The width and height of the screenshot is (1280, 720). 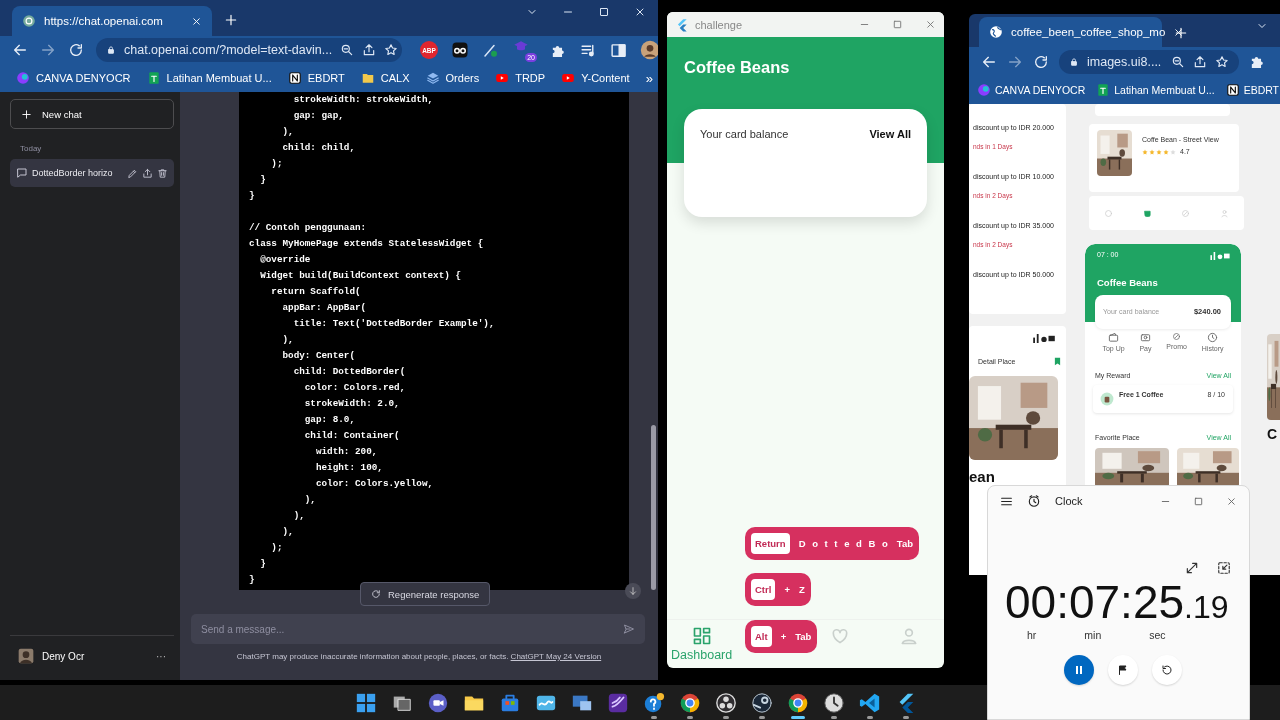 What do you see at coordinates (737, 67) in the screenshot?
I see `app-title: Coffee Beans` at bounding box center [737, 67].